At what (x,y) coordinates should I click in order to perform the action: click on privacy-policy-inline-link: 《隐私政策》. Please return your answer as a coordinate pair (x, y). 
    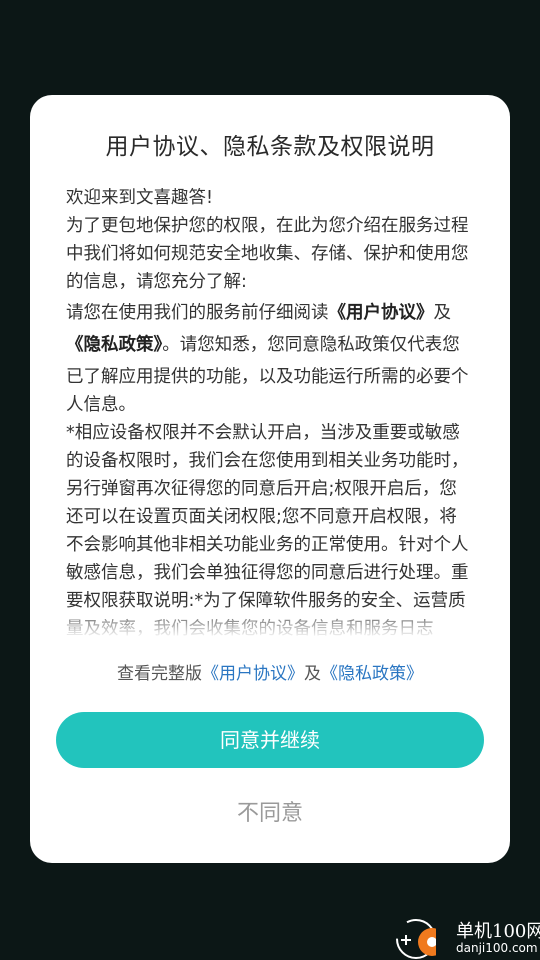
    Looking at the image, I should click on (114, 345).